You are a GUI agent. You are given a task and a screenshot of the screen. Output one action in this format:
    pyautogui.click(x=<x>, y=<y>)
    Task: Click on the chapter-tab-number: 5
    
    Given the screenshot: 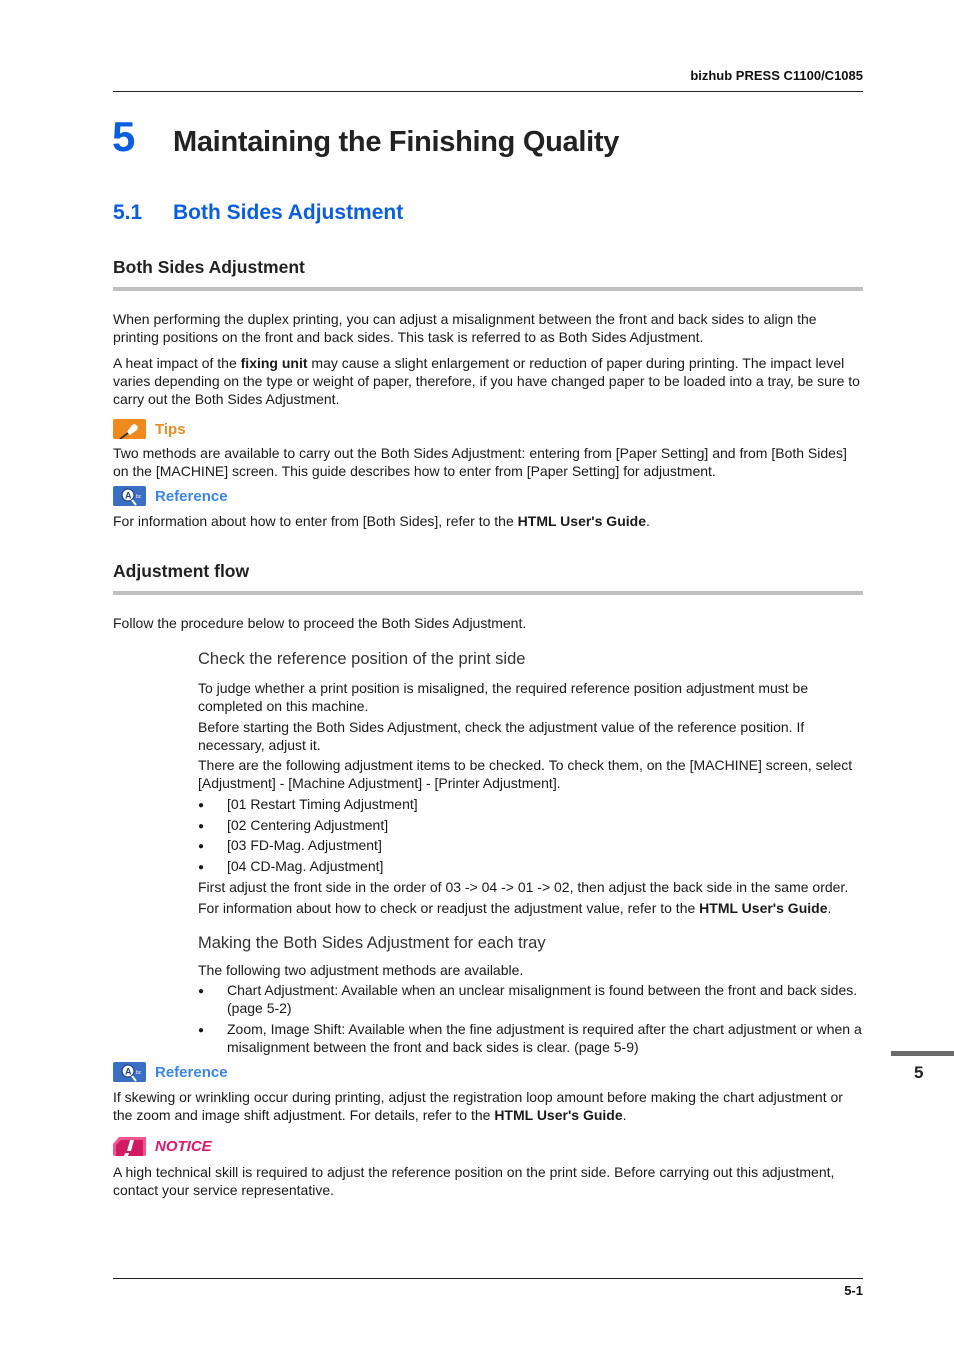 What is the action you would take?
    pyautogui.click(x=919, y=1072)
    